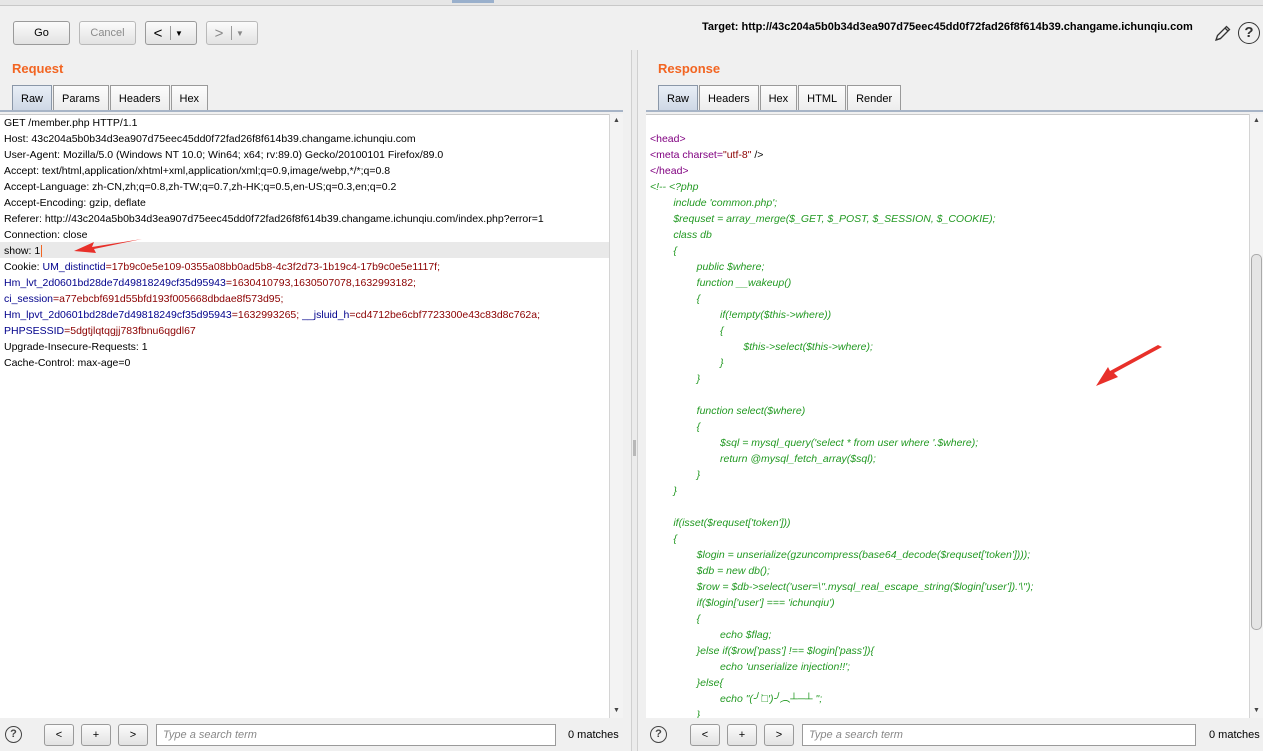 The height and width of the screenshot is (751, 1263). What do you see at coordinates (29, 299) in the screenshot?
I see `cookie-name: ci_session` at bounding box center [29, 299].